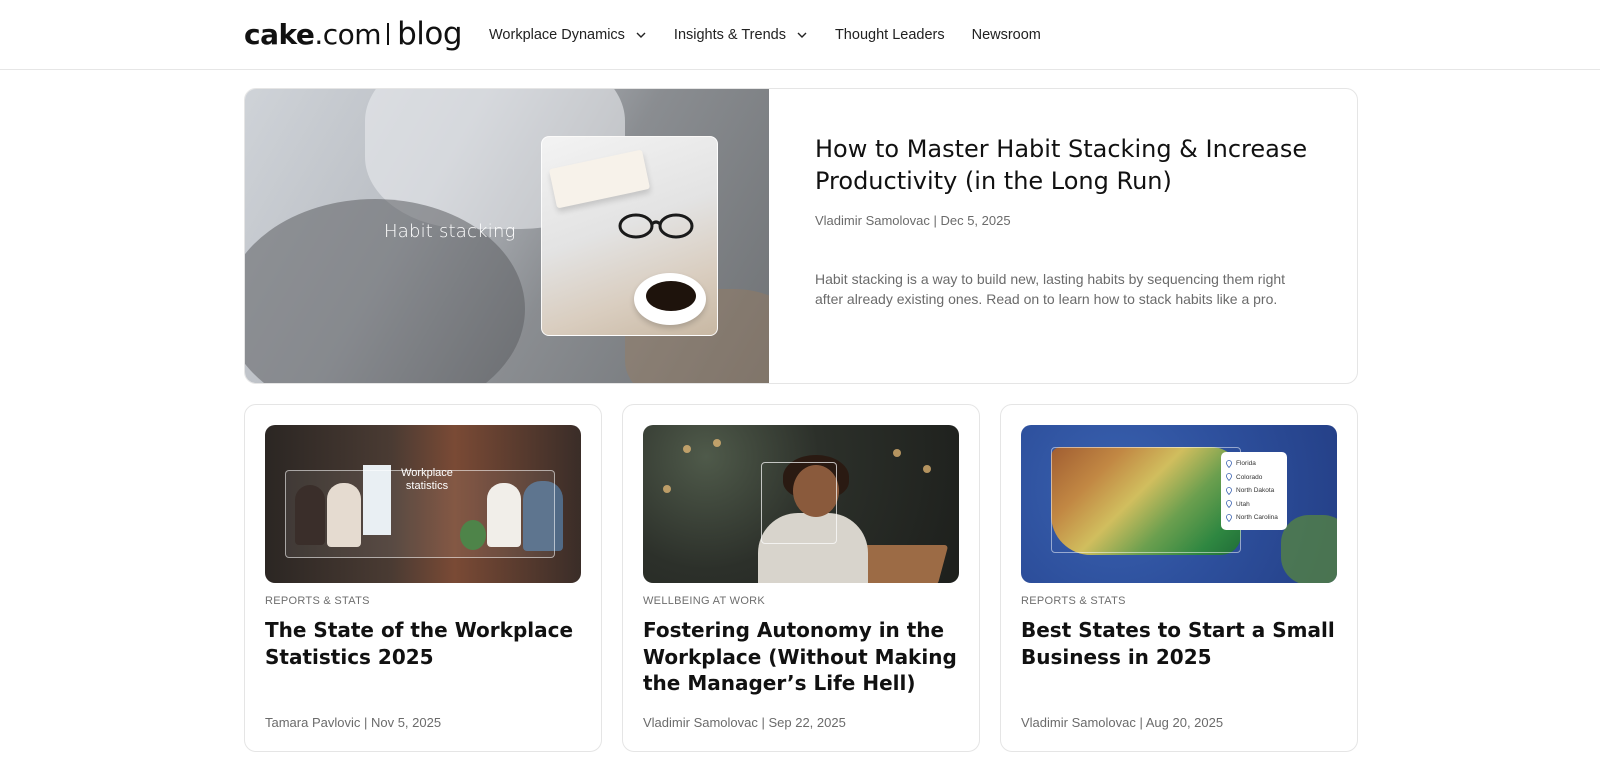 This screenshot has width=1600, height=764. Describe the element at coordinates (353, 722) in the screenshot. I see `article-meta: Tamara Pavlovic | Nov 5, 2025` at that location.